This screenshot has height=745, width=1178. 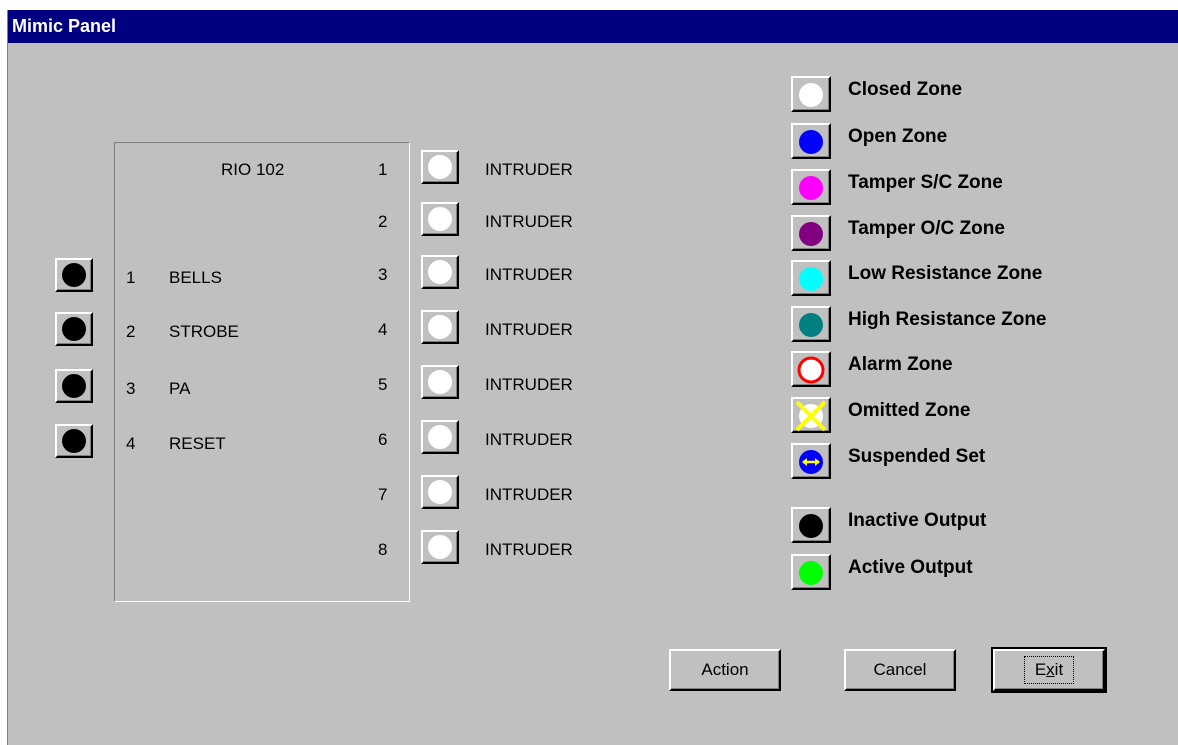 What do you see at coordinates (917, 456) in the screenshot?
I see `legend-label: Suspended Set` at bounding box center [917, 456].